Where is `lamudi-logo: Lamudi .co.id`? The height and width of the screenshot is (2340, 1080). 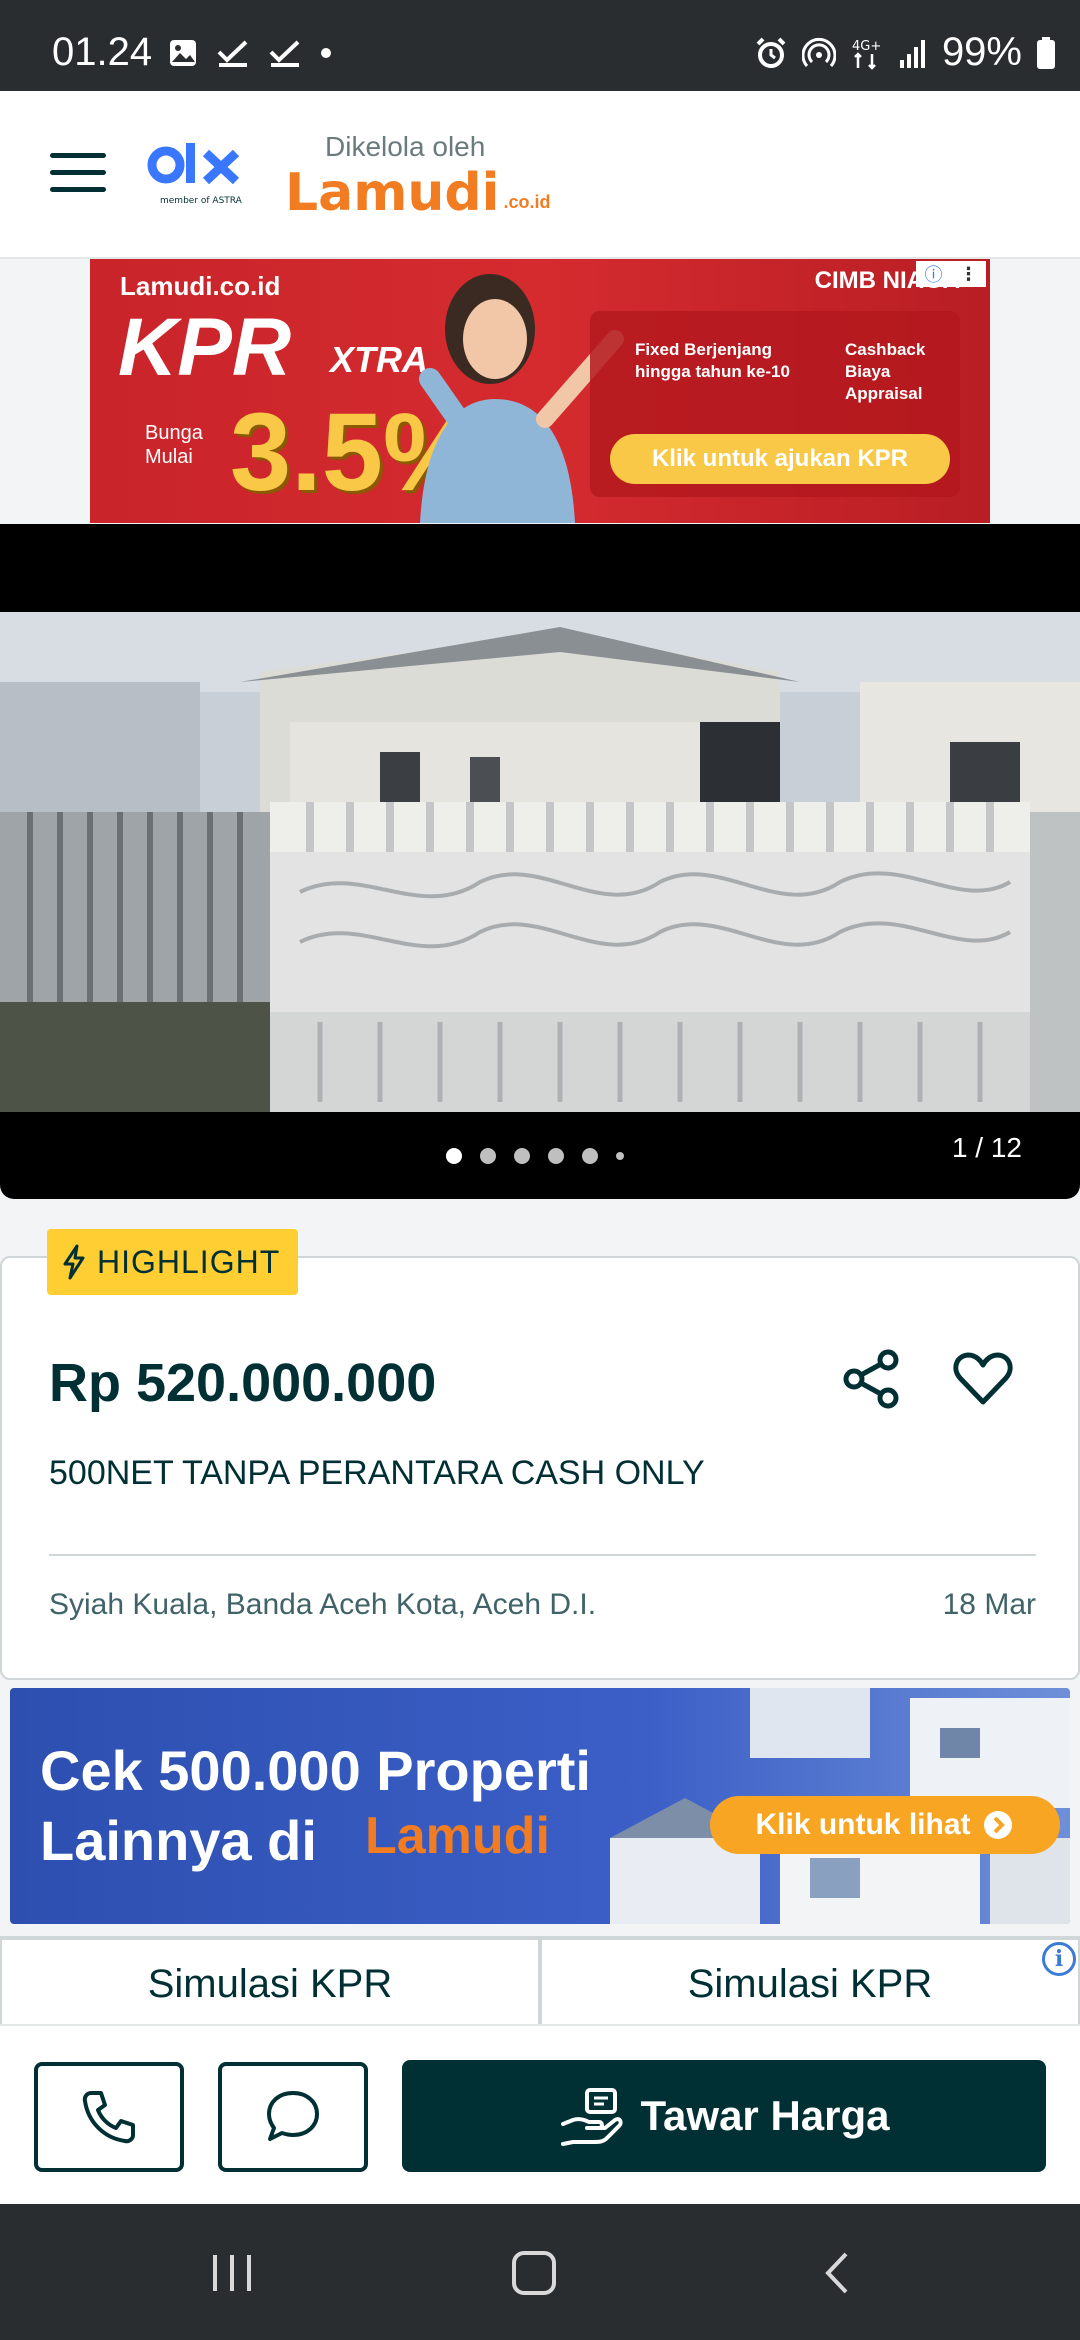
lamudi-logo: Lamudi .co.id is located at coordinates (418, 193).